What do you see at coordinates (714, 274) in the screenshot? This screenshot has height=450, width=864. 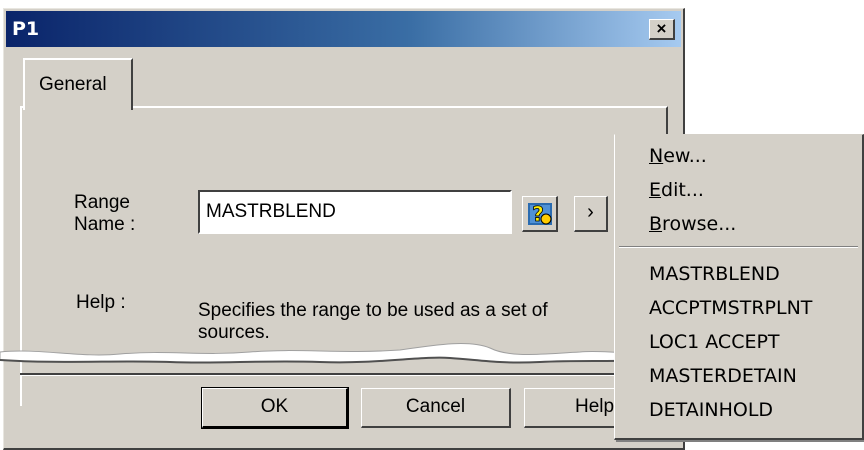 I see `menu-item-range: MASTRBLEND` at bounding box center [714, 274].